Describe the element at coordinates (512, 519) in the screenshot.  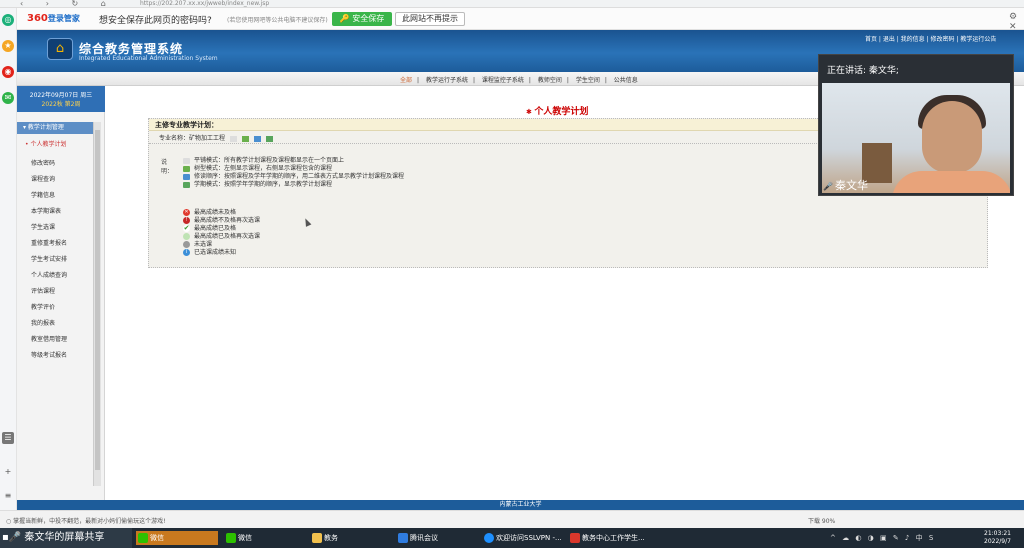
I see `browser-statusbar: ○ 掌握当新鲜，中投不翻范，最新对小妈们偷偷玩这个游戏! 下载 90%` at that location.